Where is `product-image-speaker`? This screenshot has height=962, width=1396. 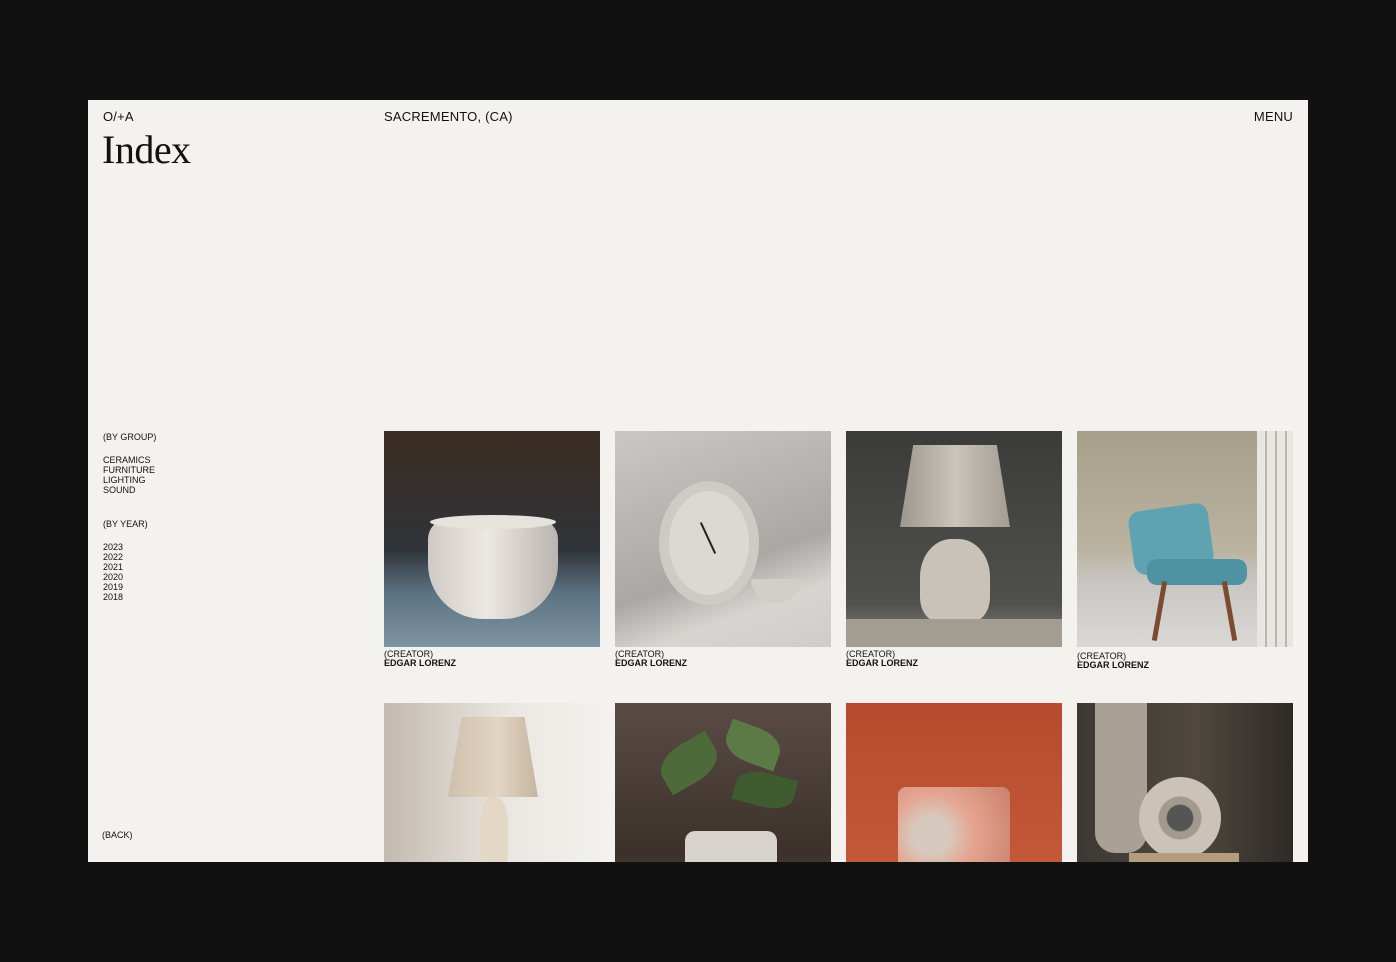
product-image-speaker is located at coordinates (1185, 782).